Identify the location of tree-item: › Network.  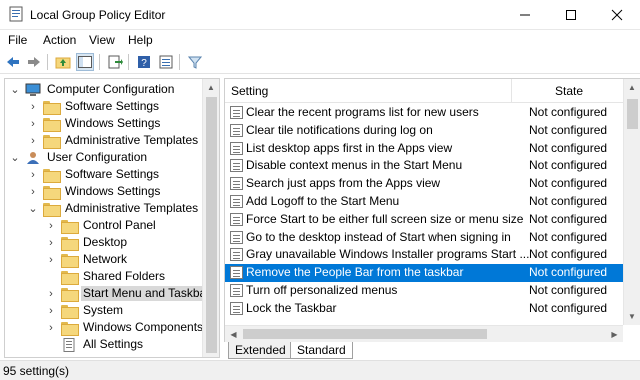
(87, 259).